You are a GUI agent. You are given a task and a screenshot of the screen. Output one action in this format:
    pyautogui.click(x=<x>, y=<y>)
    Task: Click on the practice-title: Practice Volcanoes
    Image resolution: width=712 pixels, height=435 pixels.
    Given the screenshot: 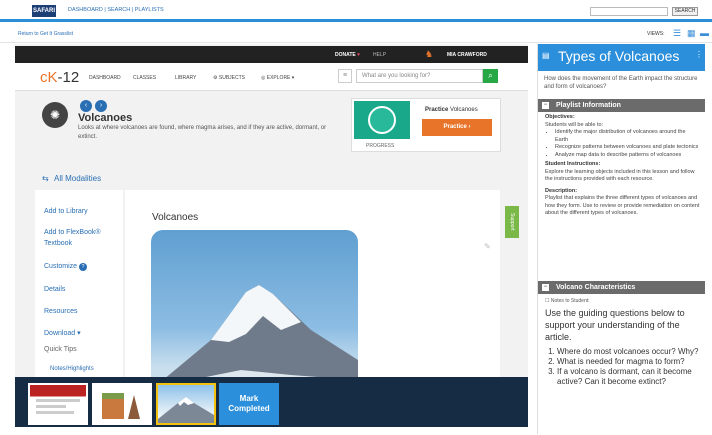 What is the action you would take?
    pyautogui.click(x=451, y=110)
    